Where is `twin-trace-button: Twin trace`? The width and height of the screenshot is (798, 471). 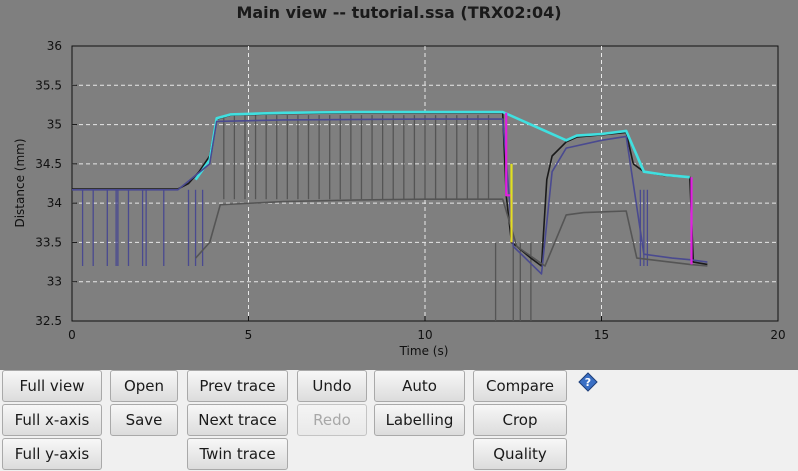
twin-trace-button: Twin trace is located at coordinates (237, 454).